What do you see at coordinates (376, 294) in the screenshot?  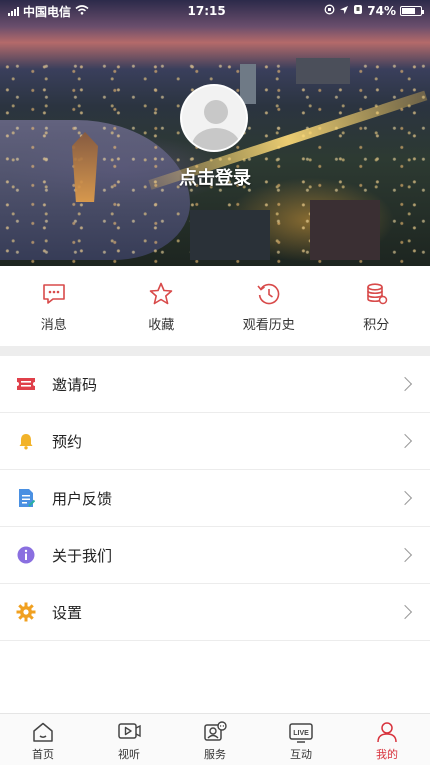 I see `points-icon` at bounding box center [376, 294].